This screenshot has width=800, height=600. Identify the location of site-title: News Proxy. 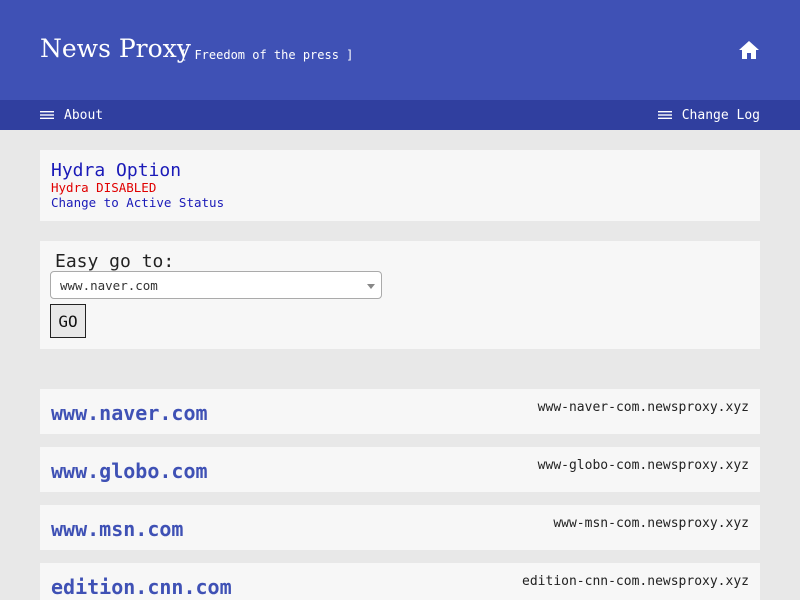
(115, 48).